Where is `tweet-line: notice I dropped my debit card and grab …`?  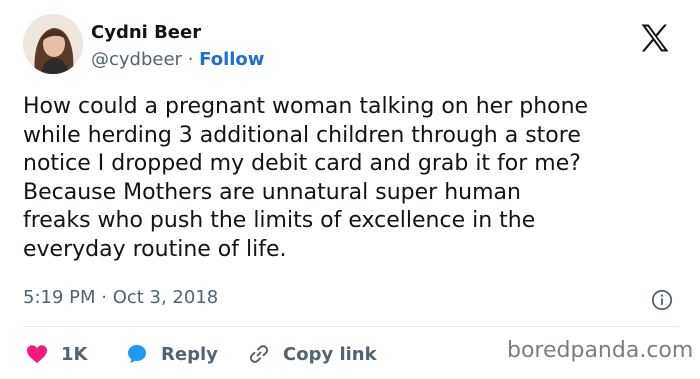 tweet-line: notice I dropped my debit card and grab … is located at coordinates (302, 163).